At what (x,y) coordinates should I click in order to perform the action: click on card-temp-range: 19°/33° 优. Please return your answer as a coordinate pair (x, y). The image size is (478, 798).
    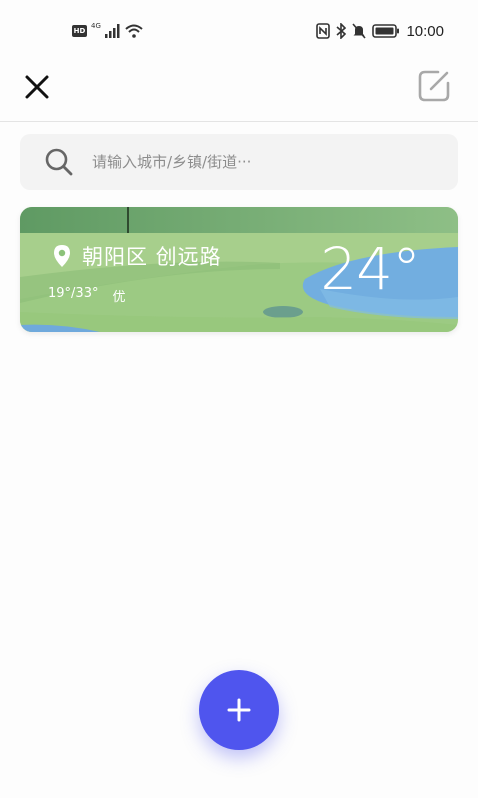
    Looking at the image, I should click on (86, 295).